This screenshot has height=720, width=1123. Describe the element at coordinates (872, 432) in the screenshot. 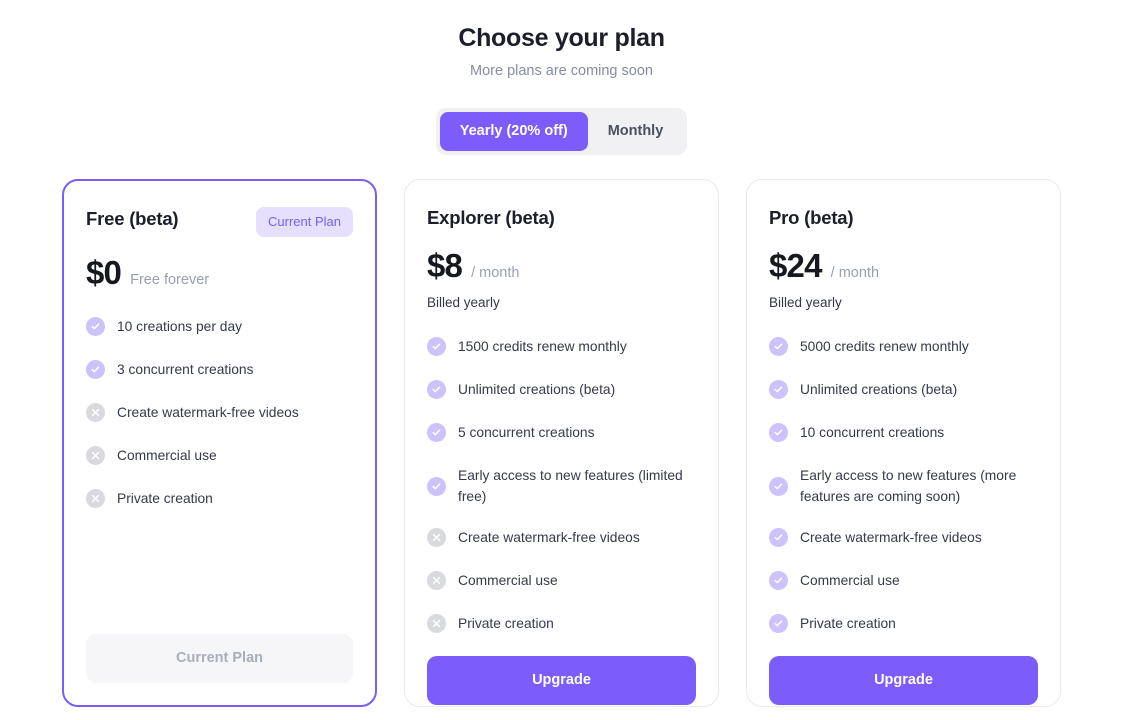

I see `plan-feature-label: 10 concurrent creations` at that location.